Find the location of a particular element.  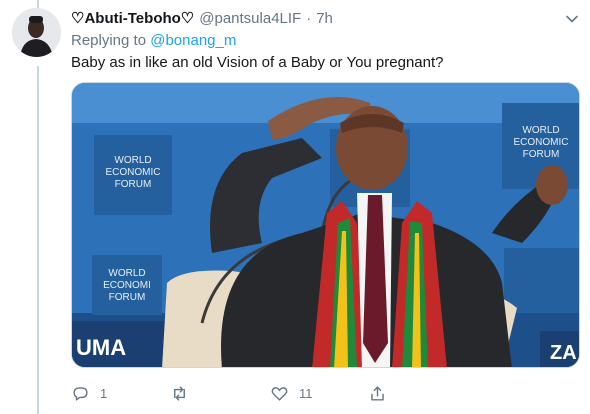

wef-logo-low-2: ECONOMI is located at coordinates (127, 285).